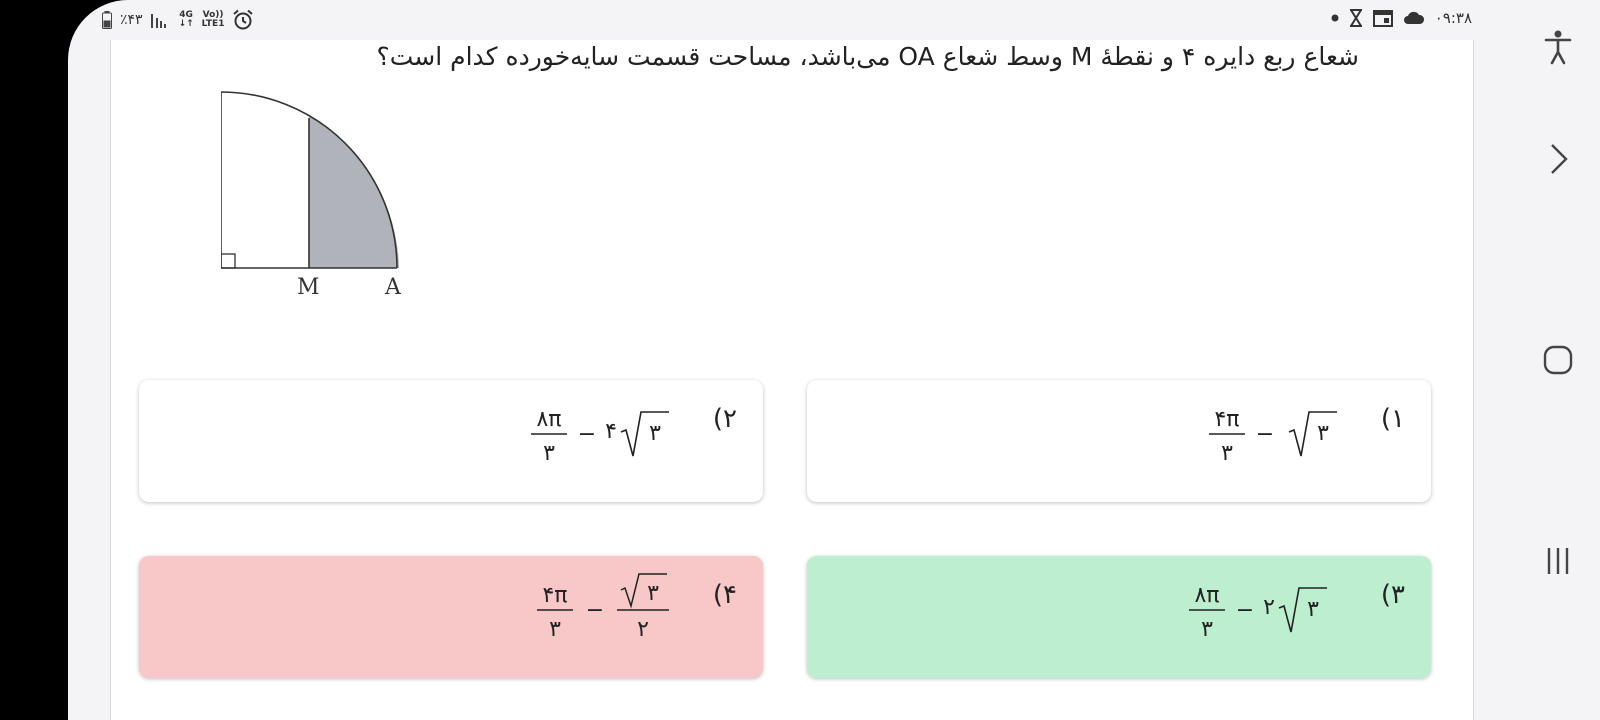 This screenshot has width=1600, height=720. What do you see at coordinates (1558, 561) in the screenshot?
I see `recents-icon` at bounding box center [1558, 561].